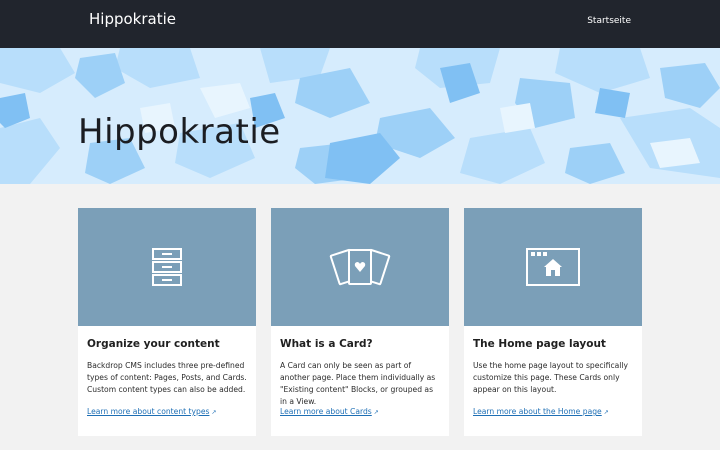  I want to click on card-link-cards: Learn more about Cards ↗, so click(329, 412).